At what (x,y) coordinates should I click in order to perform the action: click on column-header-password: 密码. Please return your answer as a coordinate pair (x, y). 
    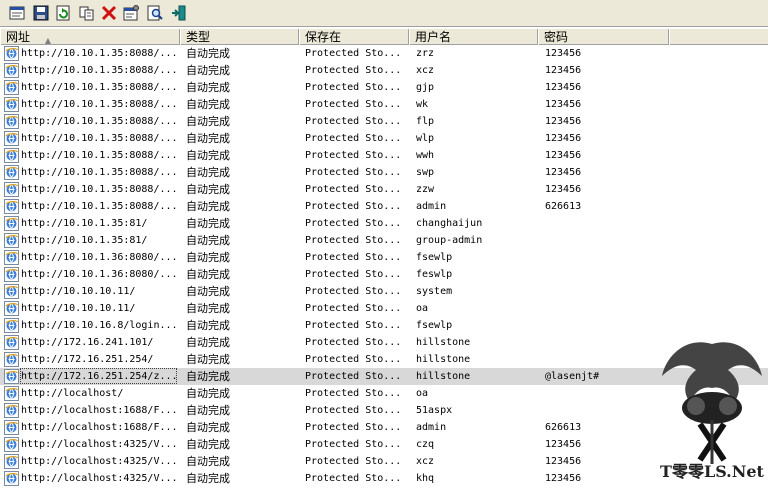
    Looking at the image, I should click on (603, 37).